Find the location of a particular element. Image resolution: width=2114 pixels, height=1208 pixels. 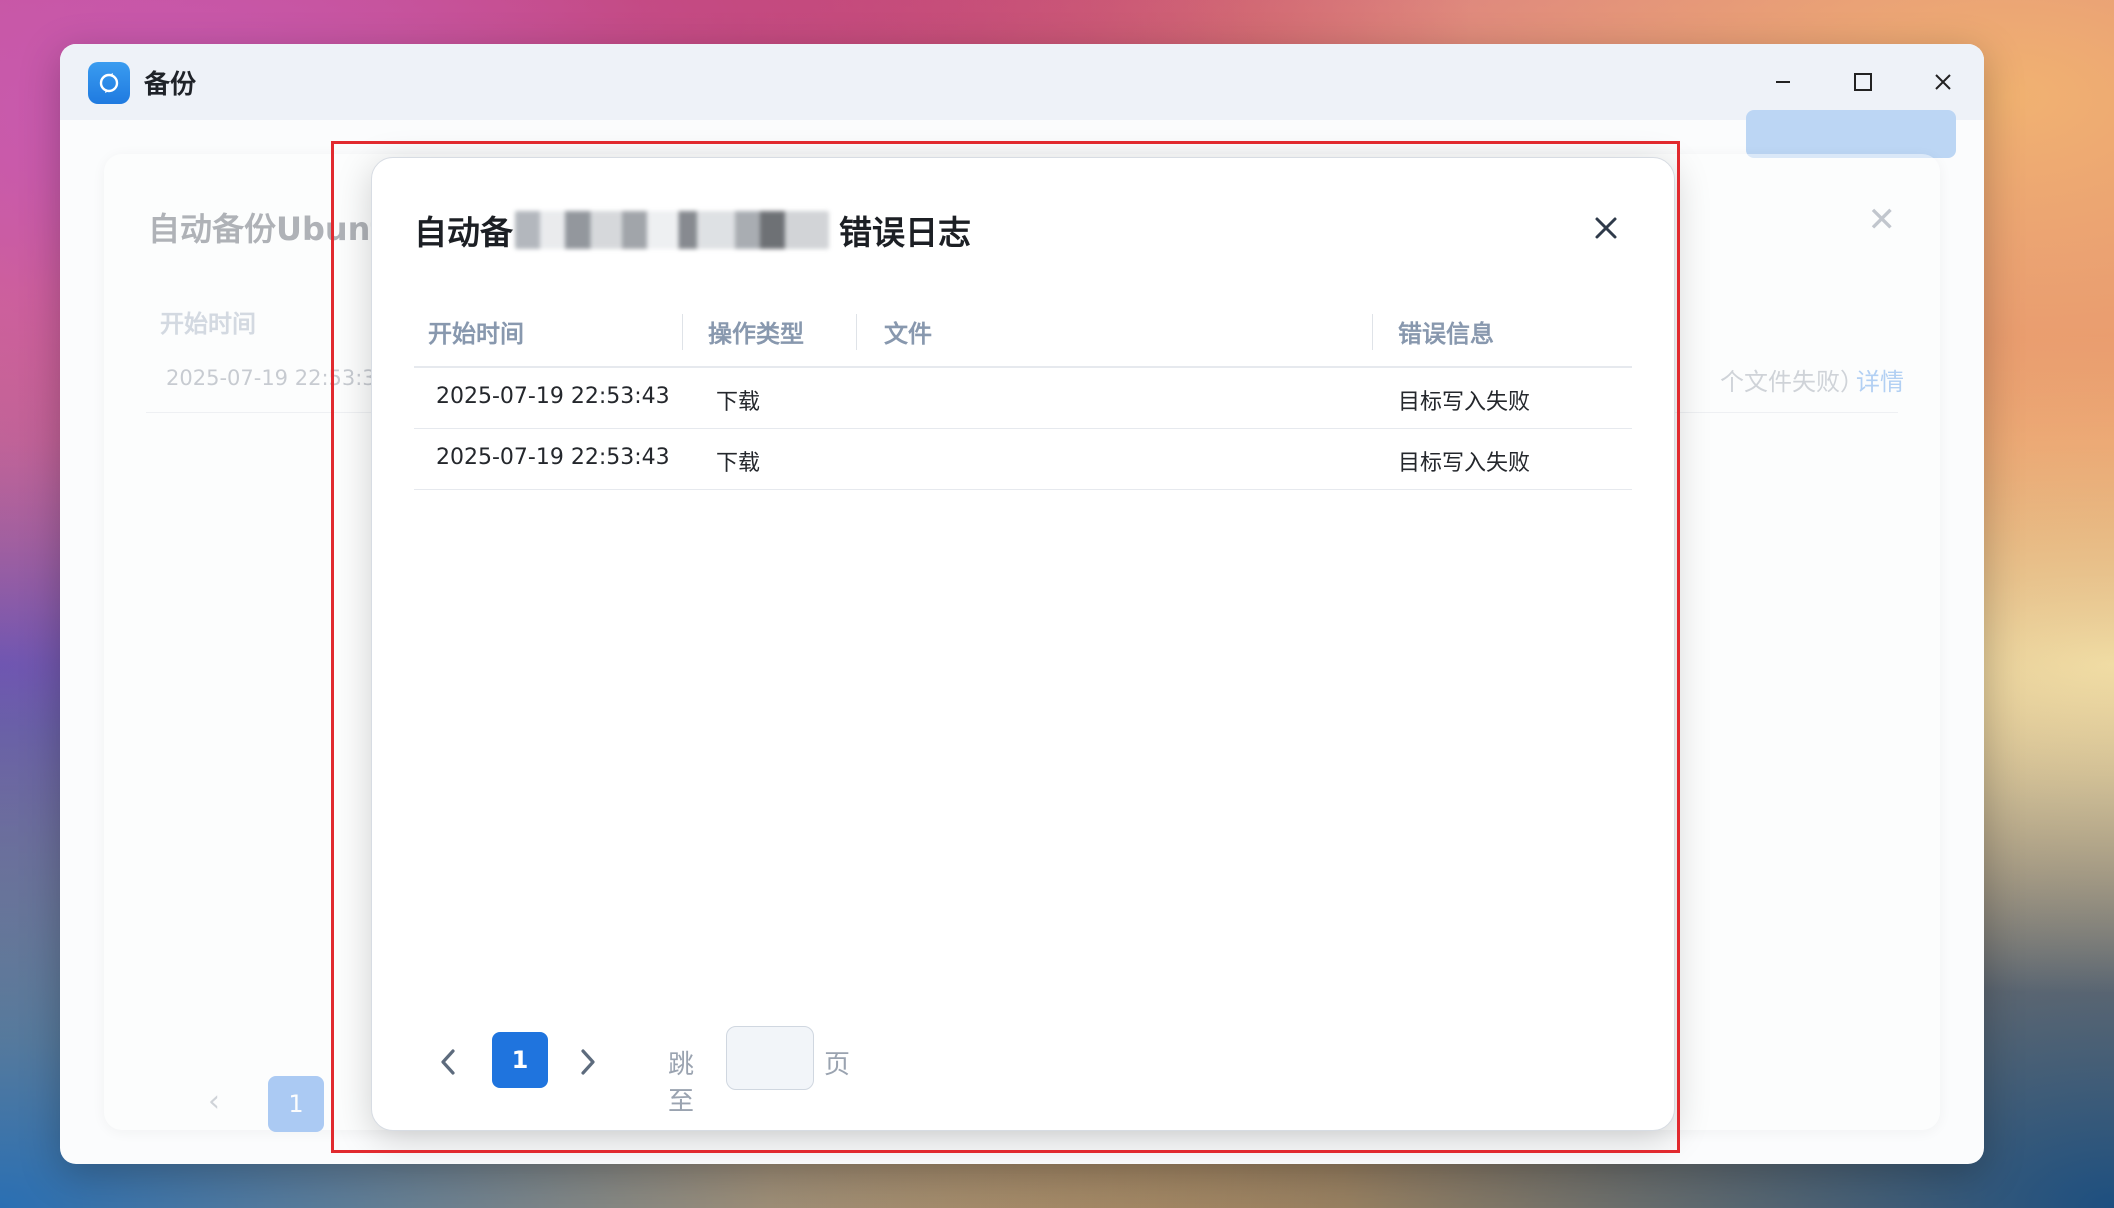

background-detail-link: 详情 is located at coordinates (1880, 382).